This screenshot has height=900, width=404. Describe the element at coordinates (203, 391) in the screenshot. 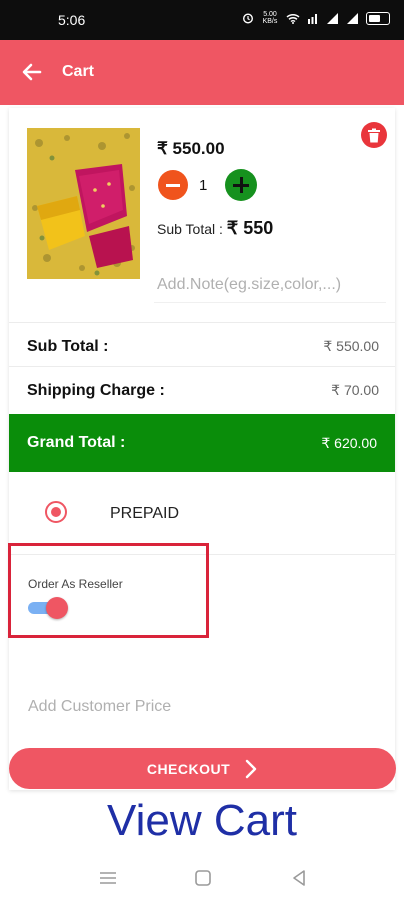

I see `shipping-charge-row: Shipping Charge : ₹ 70.00` at that location.